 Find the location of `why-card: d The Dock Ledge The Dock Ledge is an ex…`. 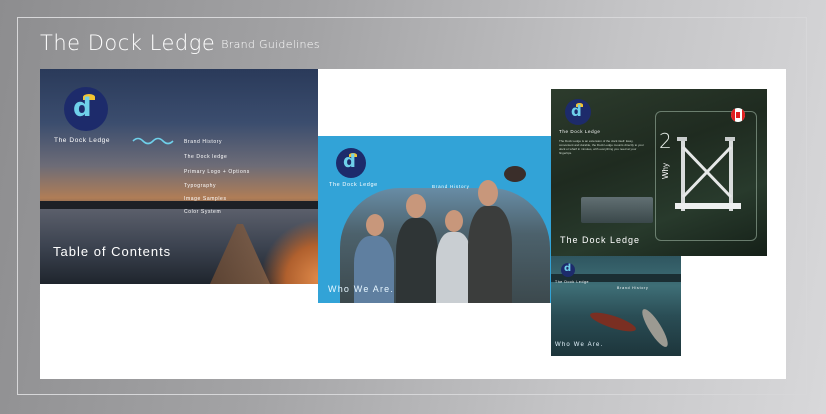

why-card: d The Dock Ledge The Dock Ledge is an ex… is located at coordinates (659, 172).